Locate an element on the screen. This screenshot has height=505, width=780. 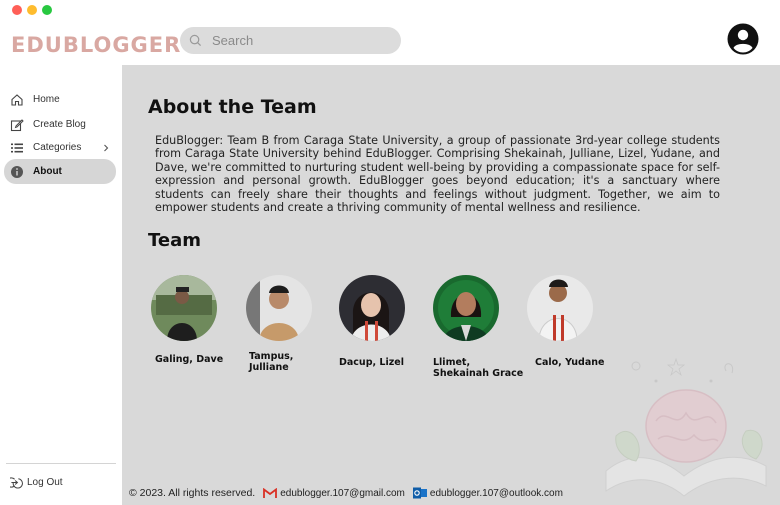
header: EDUBLOGGER is located at coordinates (390, 42).